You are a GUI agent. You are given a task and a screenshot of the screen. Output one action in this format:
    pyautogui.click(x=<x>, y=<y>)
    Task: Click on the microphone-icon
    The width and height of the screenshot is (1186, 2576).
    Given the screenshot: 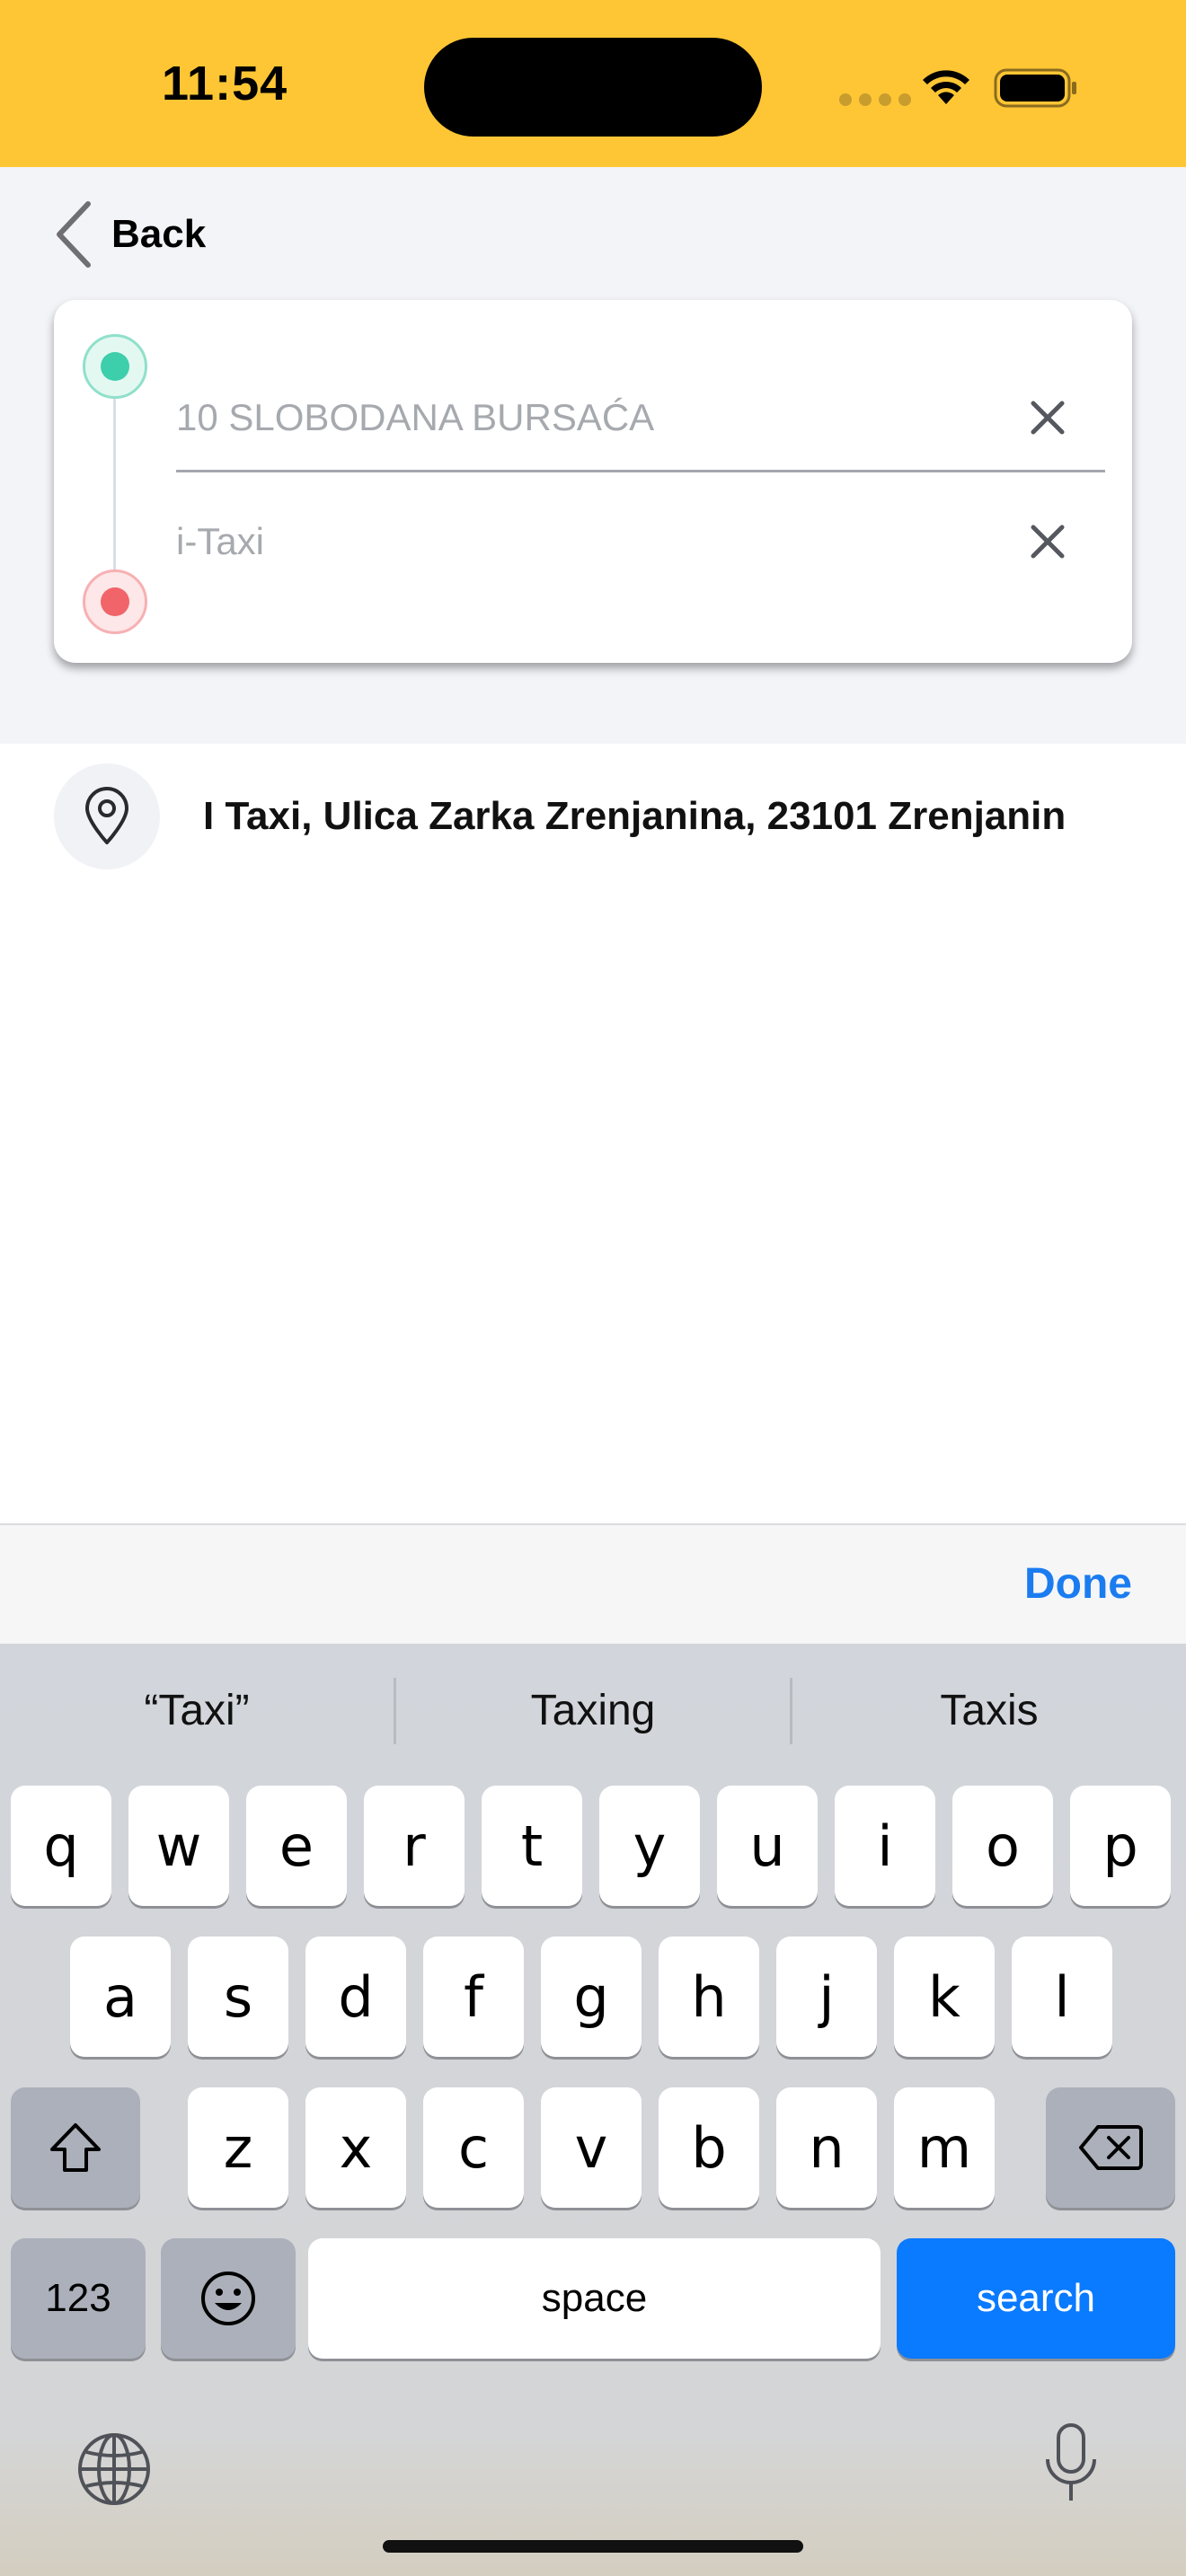 What is the action you would take?
    pyautogui.click(x=1071, y=2464)
    